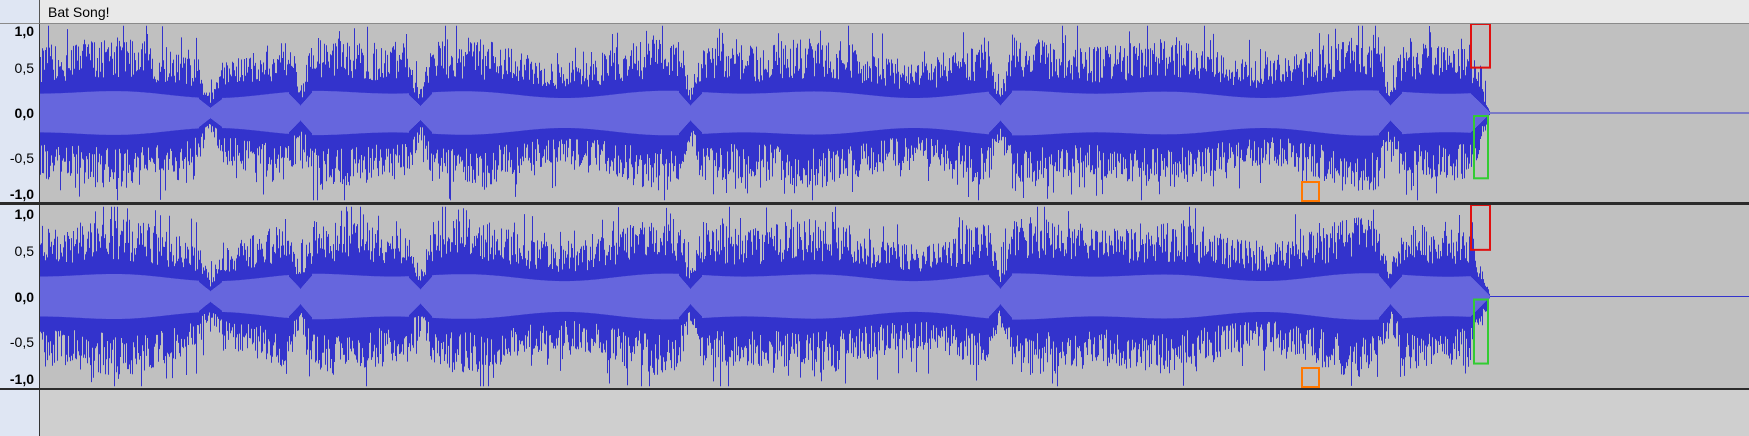 The image size is (1749, 436). What do you see at coordinates (20, 12) in the screenshot?
I see `track-control-corner` at bounding box center [20, 12].